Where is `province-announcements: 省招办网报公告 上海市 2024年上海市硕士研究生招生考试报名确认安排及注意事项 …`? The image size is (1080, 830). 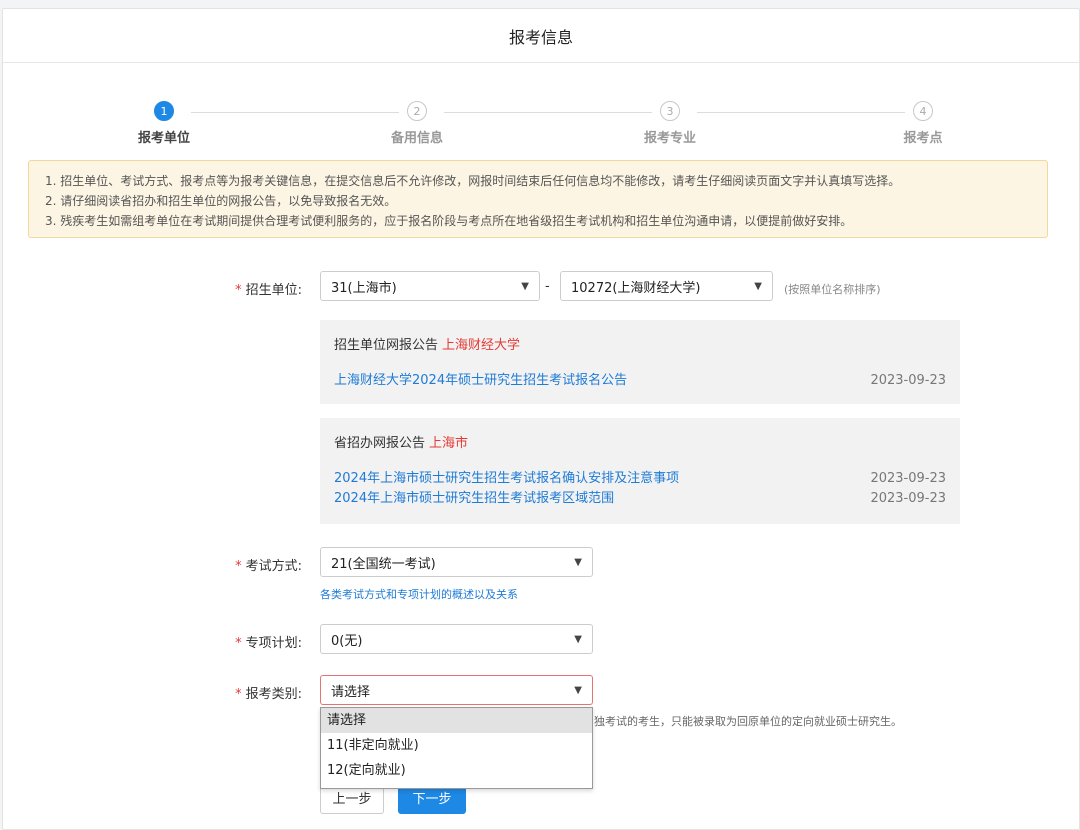
province-announcements: 省招办网报公告 上海市 2024年上海市硕士研究生招生考试报名确认安排及注意事项 … is located at coordinates (640, 471).